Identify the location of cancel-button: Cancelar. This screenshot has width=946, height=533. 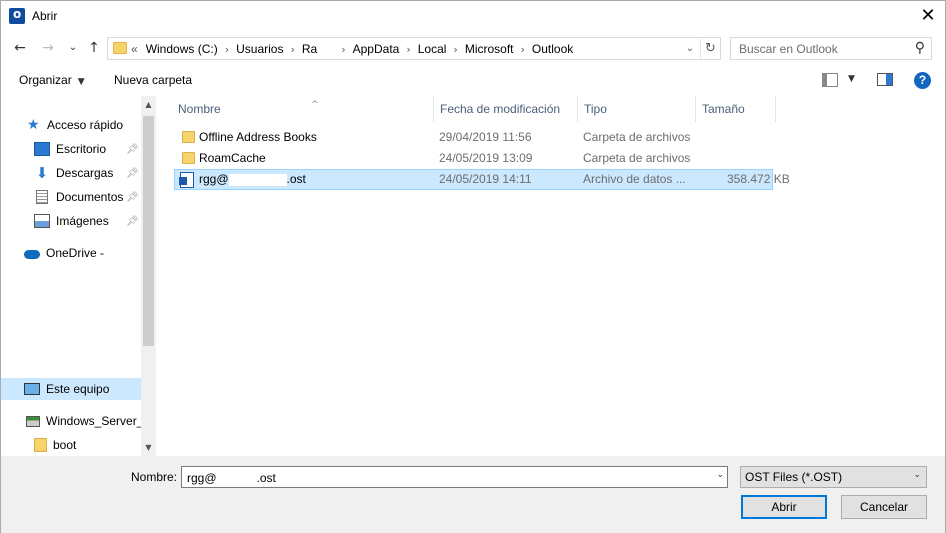
(884, 507).